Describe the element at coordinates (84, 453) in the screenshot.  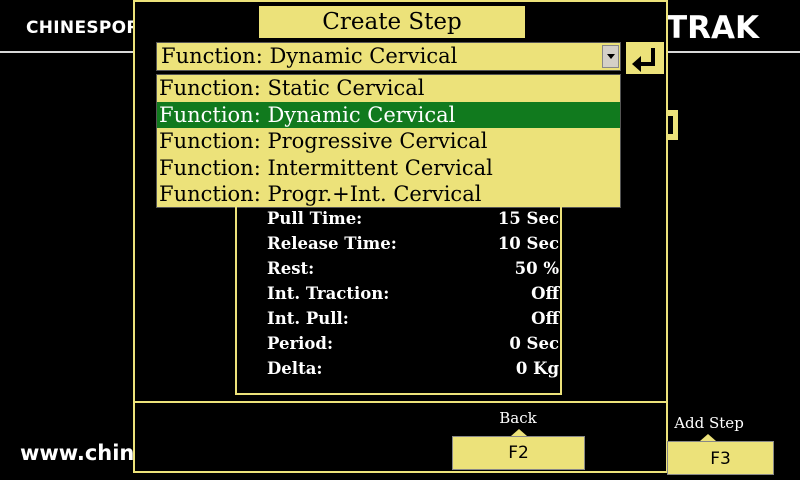
I see `website-text: www.chine` at that location.